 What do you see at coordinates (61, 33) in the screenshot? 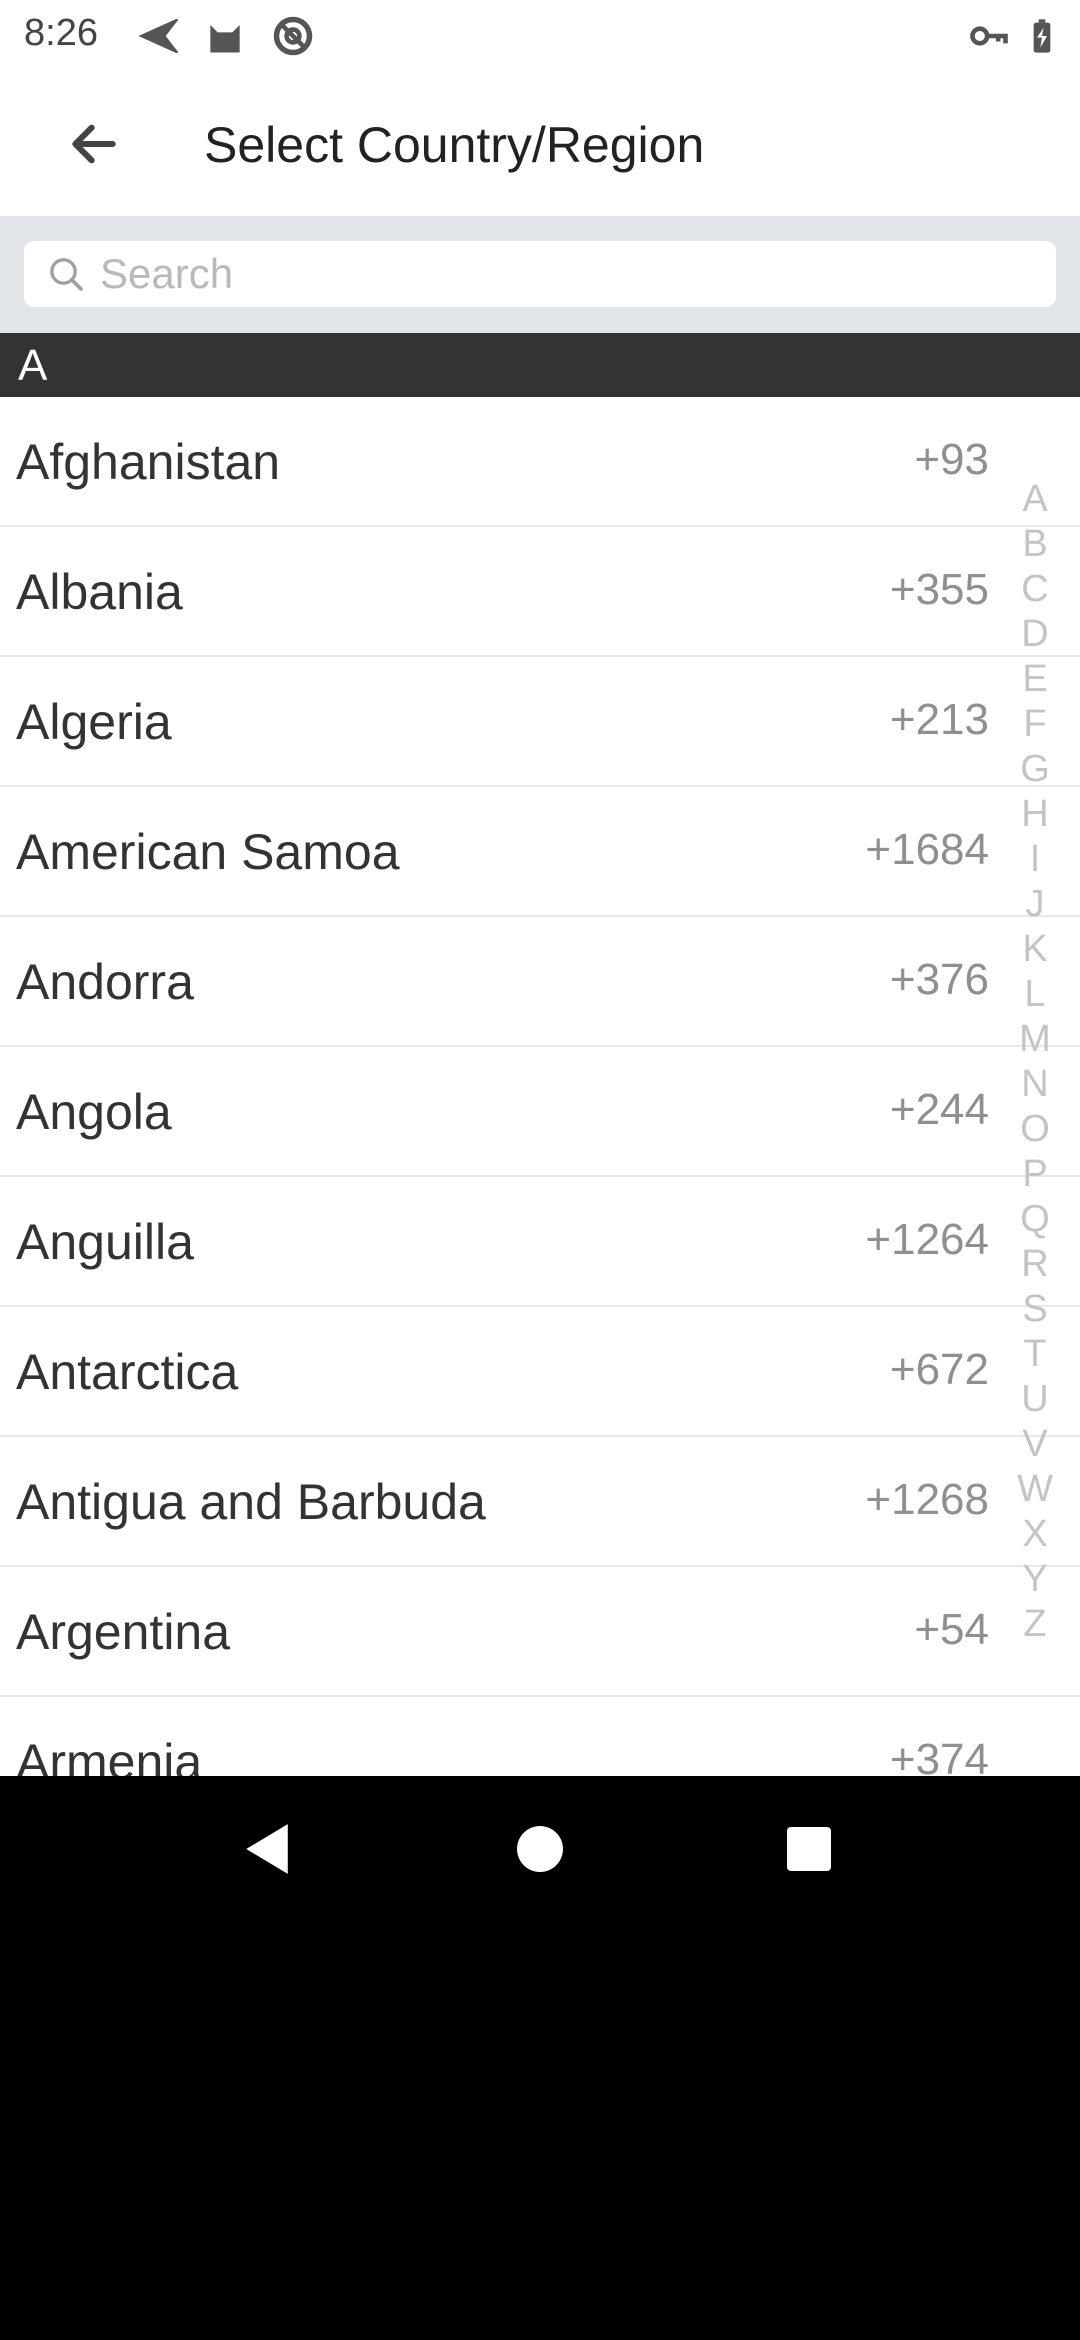
I see `status-time: 8:26` at bounding box center [61, 33].